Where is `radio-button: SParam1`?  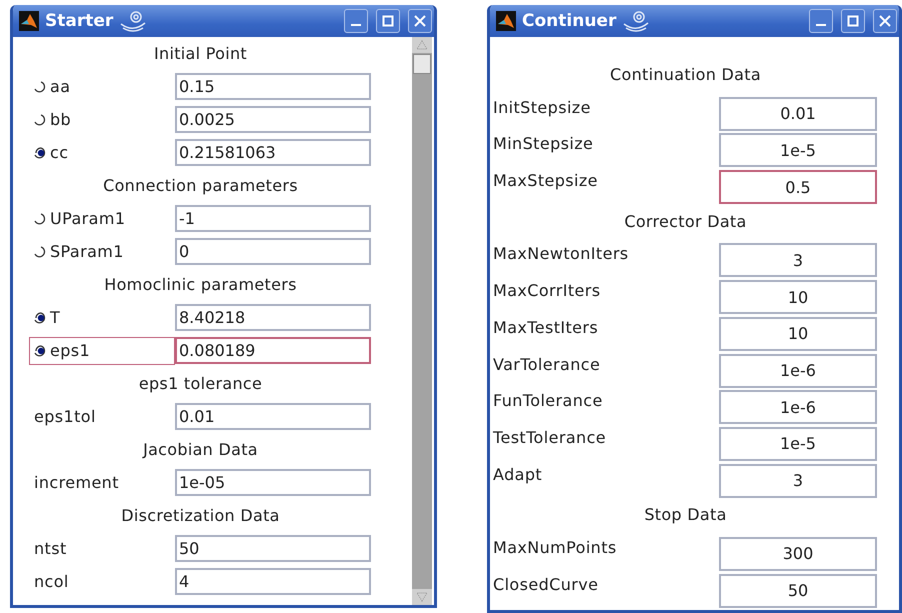 radio-button: SParam1 is located at coordinates (102, 252).